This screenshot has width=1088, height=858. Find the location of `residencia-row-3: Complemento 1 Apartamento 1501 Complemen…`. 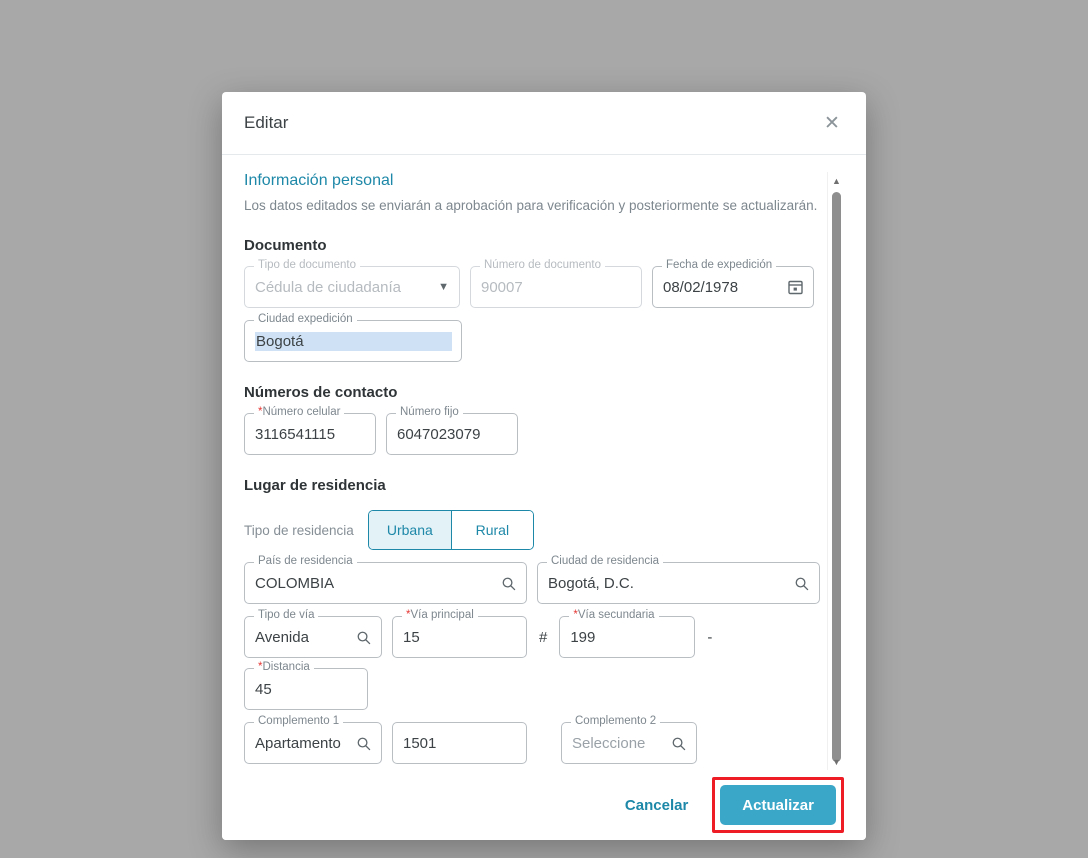

residencia-row-3: Complemento 1 Apartamento 1501 Complemen… is located at coordinates (544, 742).